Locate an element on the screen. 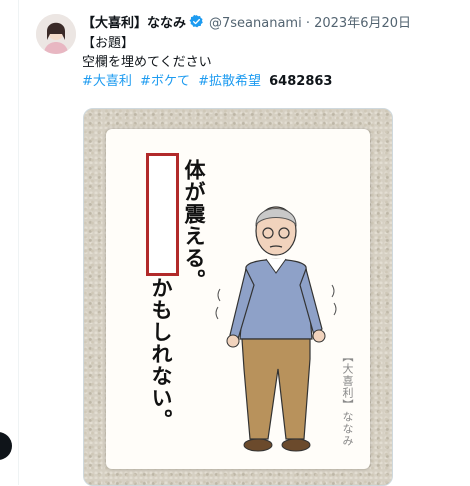 This screenshot has width=470, height=486. hashtag-kakusan: #拡散希望 is located at coordinates (229, 81).